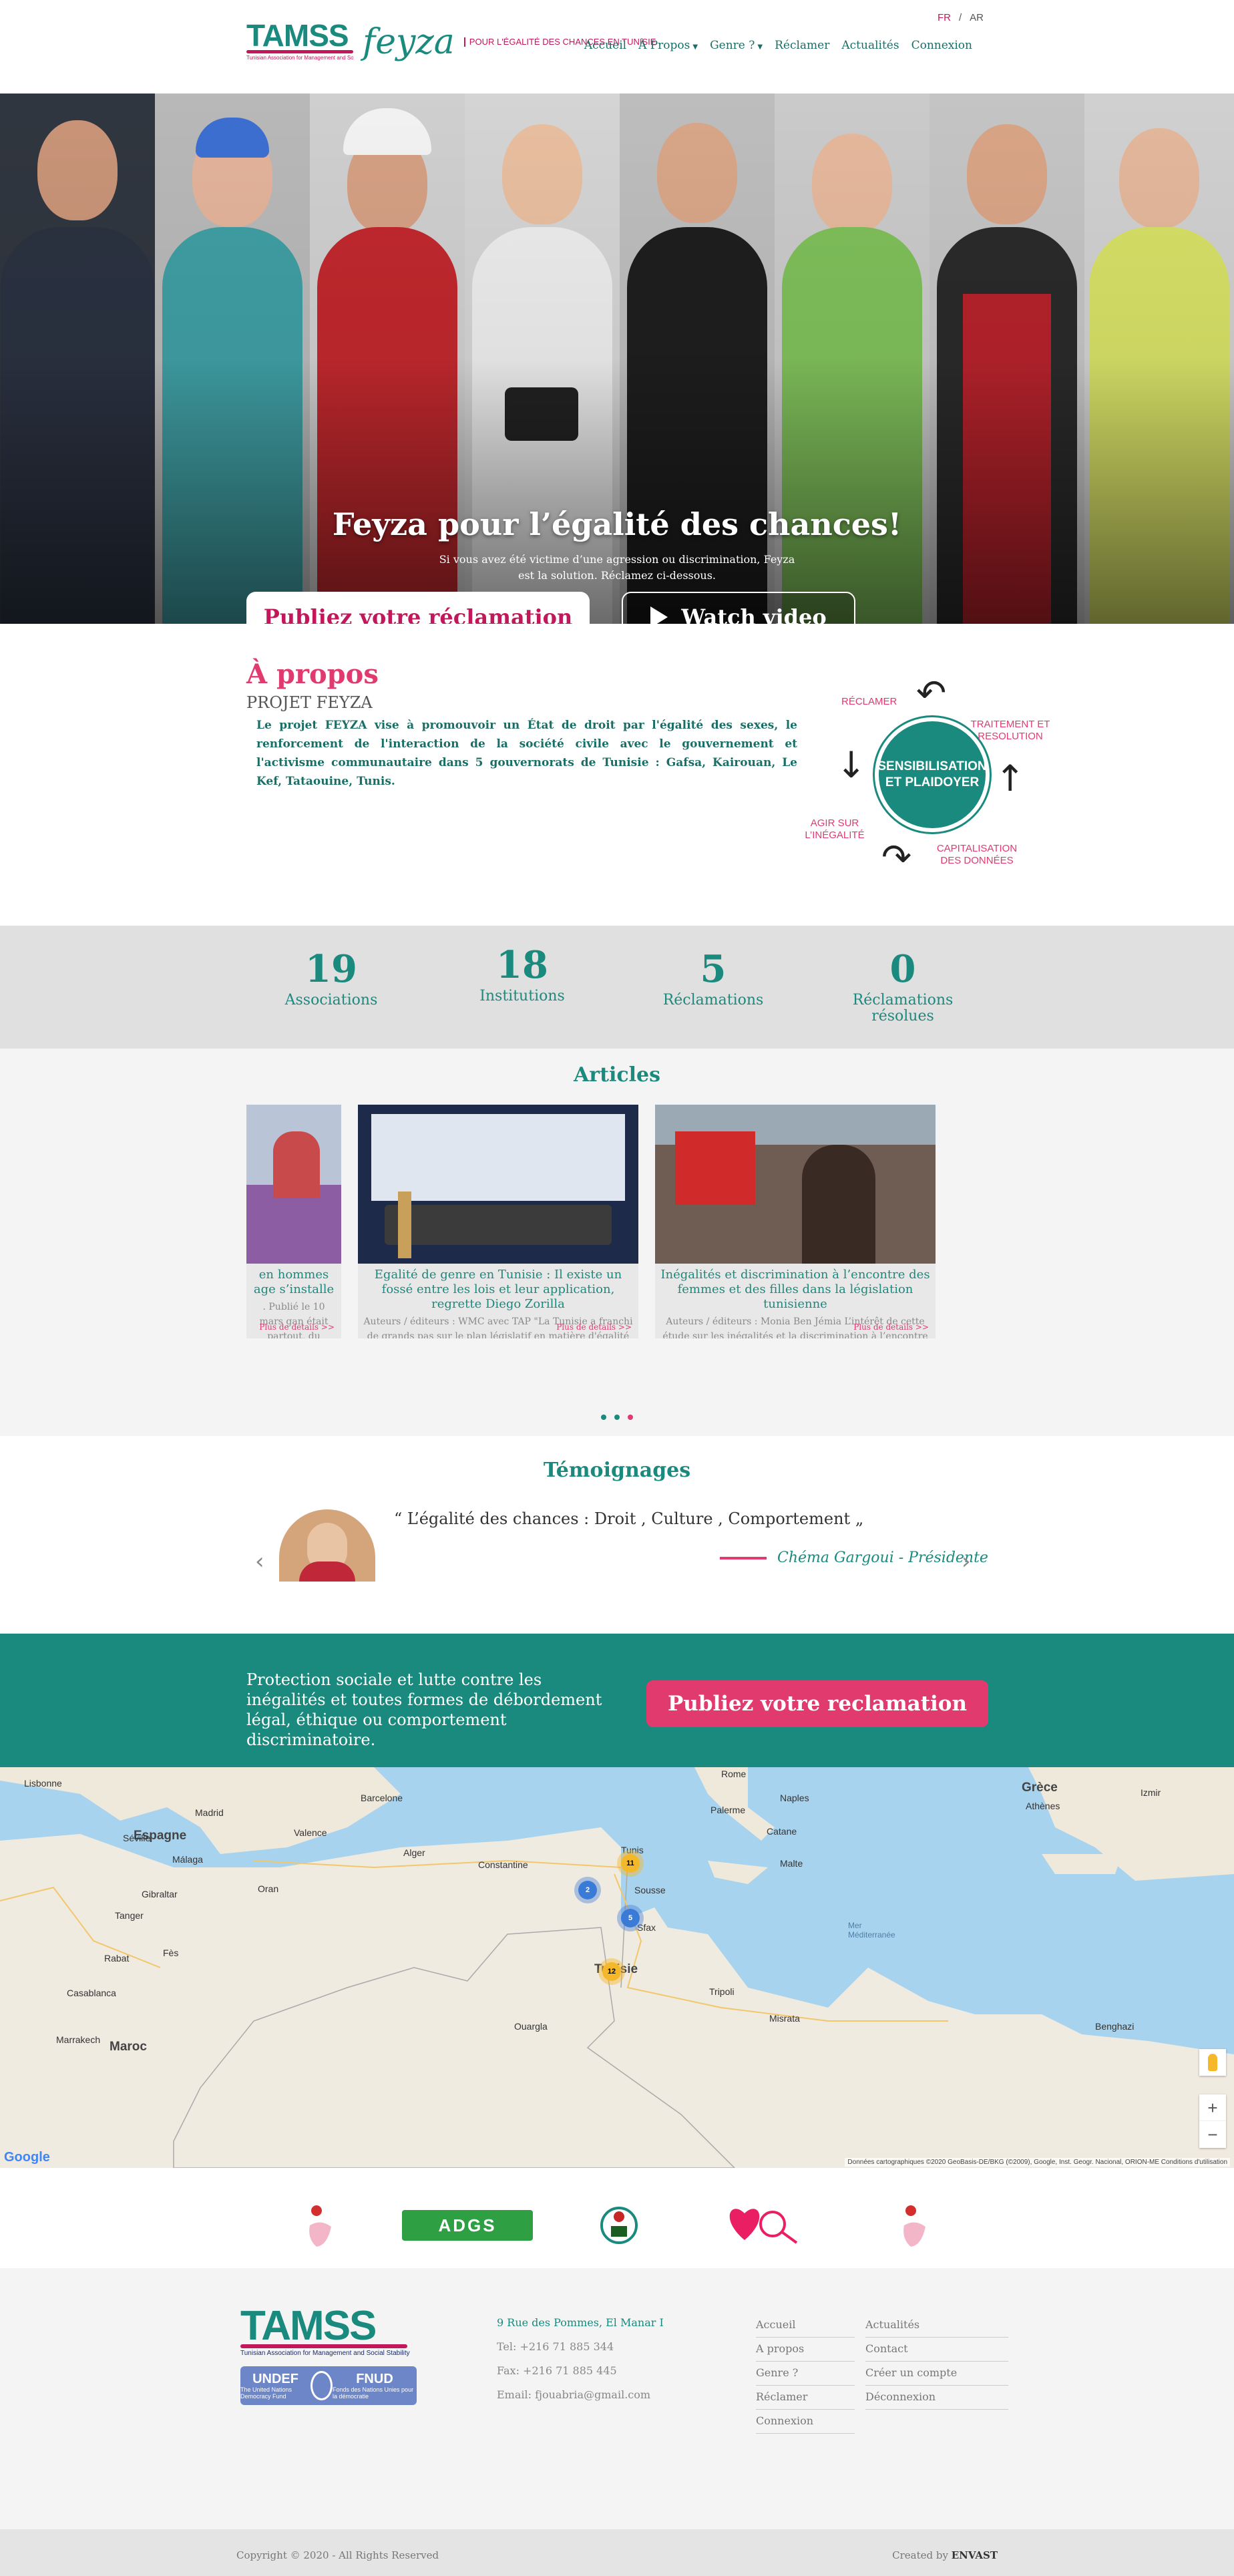  Describe the element at coordinates (1040, 1788) in the screenshot. I see `map-label: Grèce` at that location.